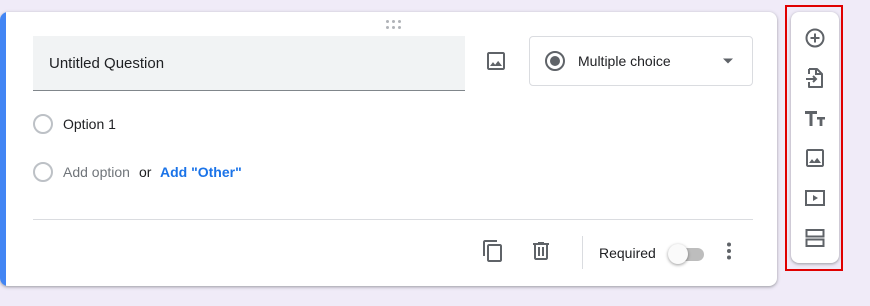  Describe the element at coordinates (815, 137) in the screenshot. I see `floating-toolbar` at that location.